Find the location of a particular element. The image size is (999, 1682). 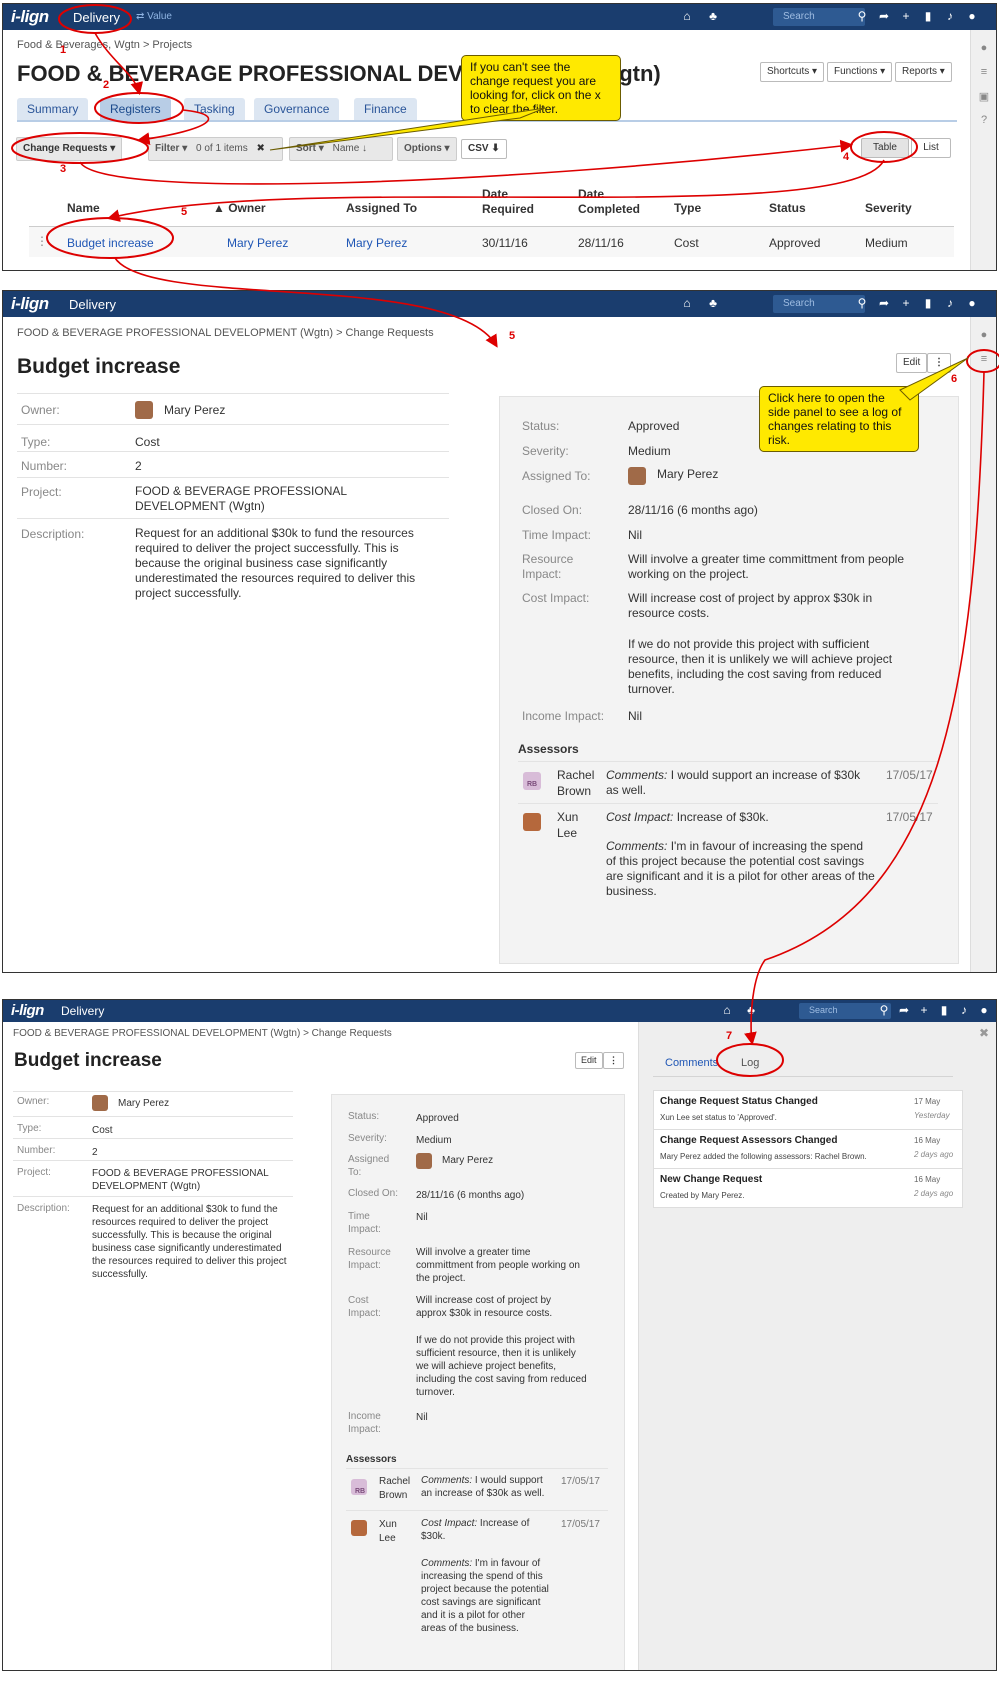

col-date-completed: Date Completed is located at coordinates (613, 202).